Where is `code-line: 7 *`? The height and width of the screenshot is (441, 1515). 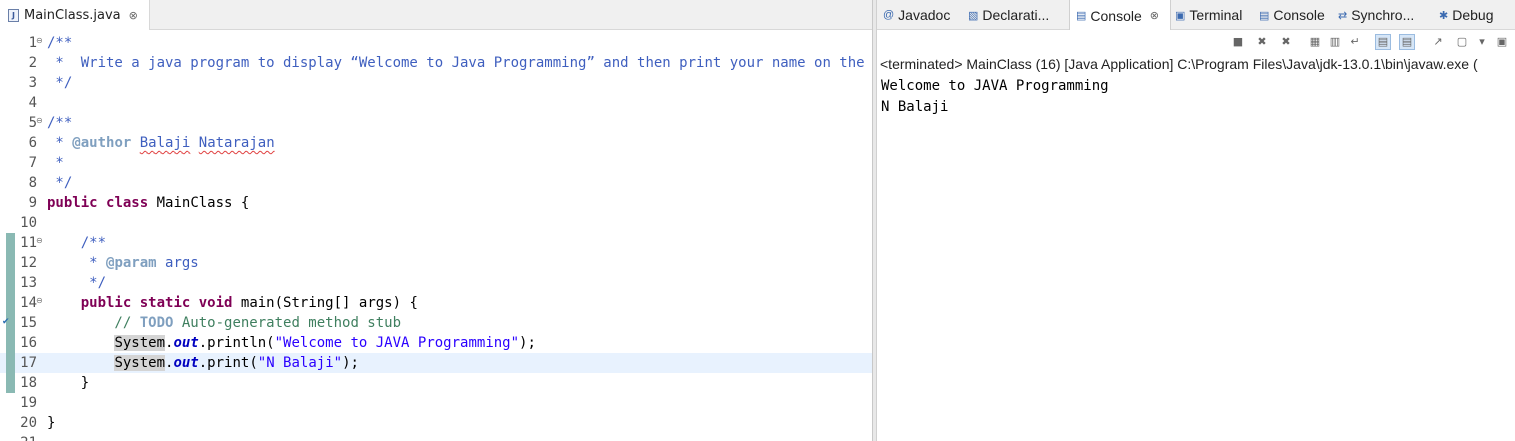
code-line: 7 * is located at coordinates (436, 163).